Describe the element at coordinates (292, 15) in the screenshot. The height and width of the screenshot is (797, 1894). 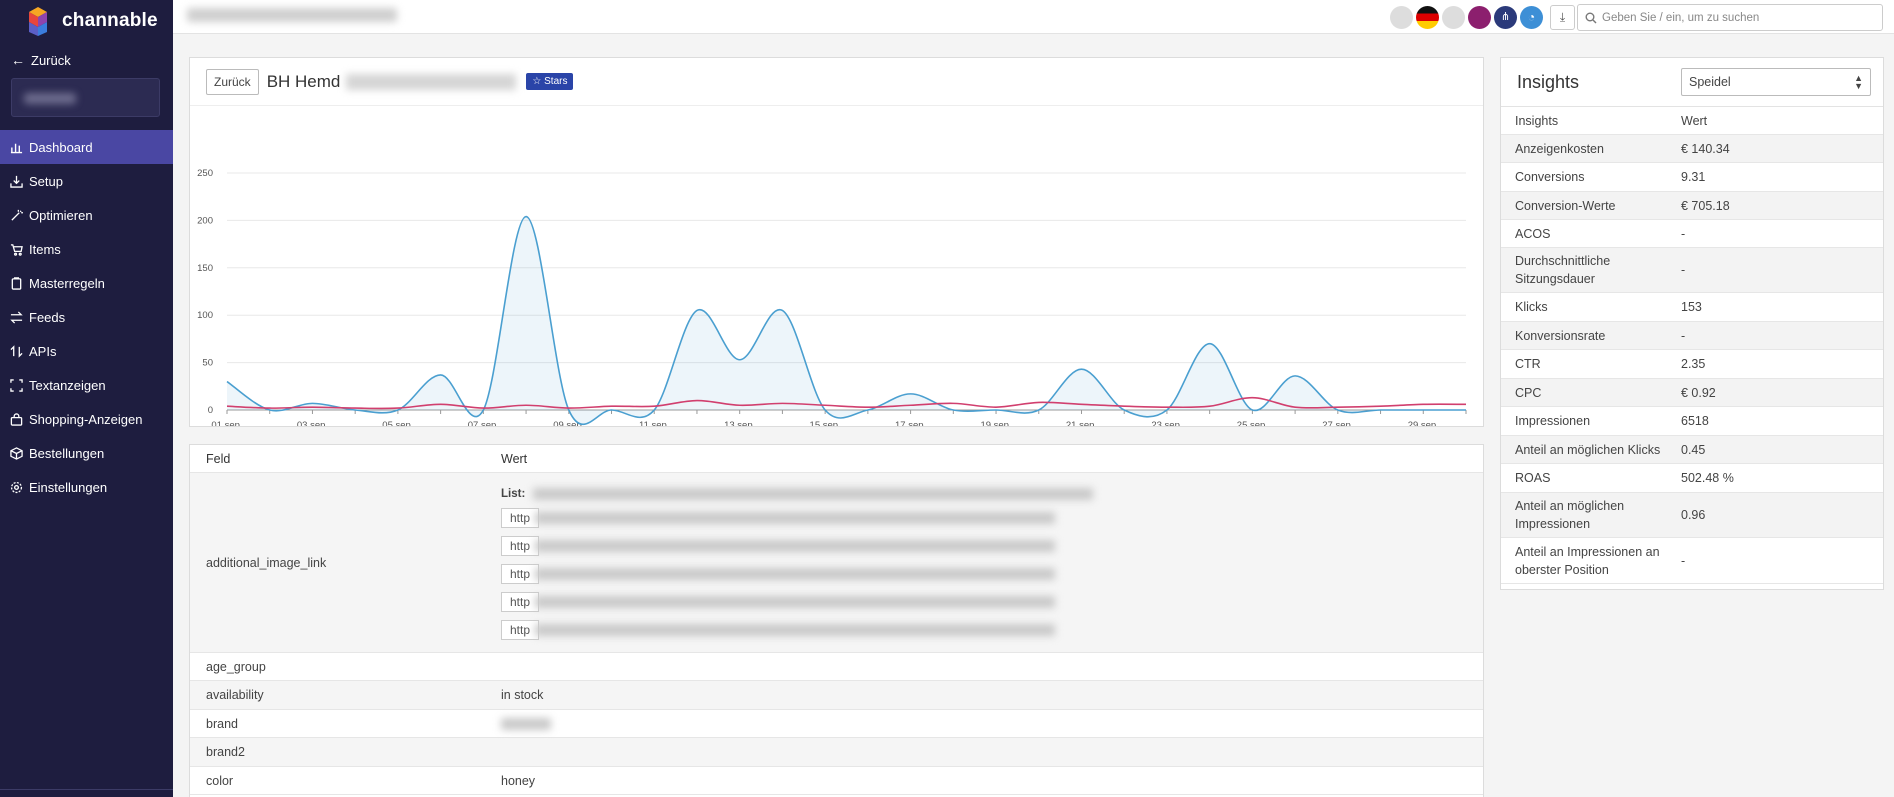
I see `breadcrumb` at that location.